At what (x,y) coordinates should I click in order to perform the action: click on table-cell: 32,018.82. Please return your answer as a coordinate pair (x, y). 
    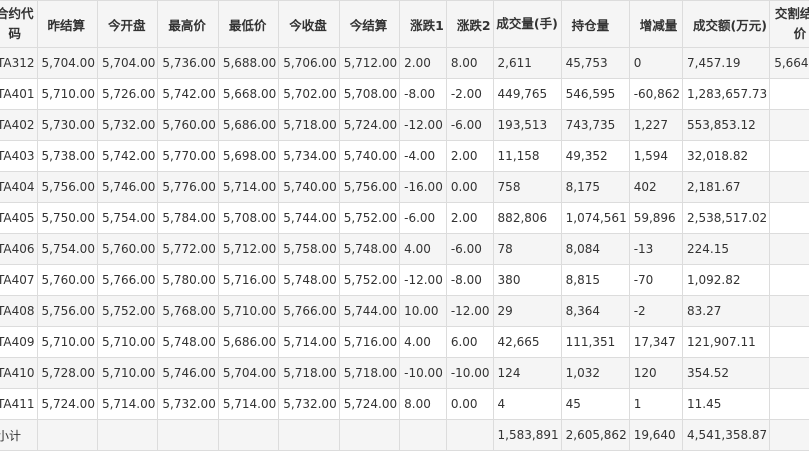
    Looking at the image, I should click on (726, 156).